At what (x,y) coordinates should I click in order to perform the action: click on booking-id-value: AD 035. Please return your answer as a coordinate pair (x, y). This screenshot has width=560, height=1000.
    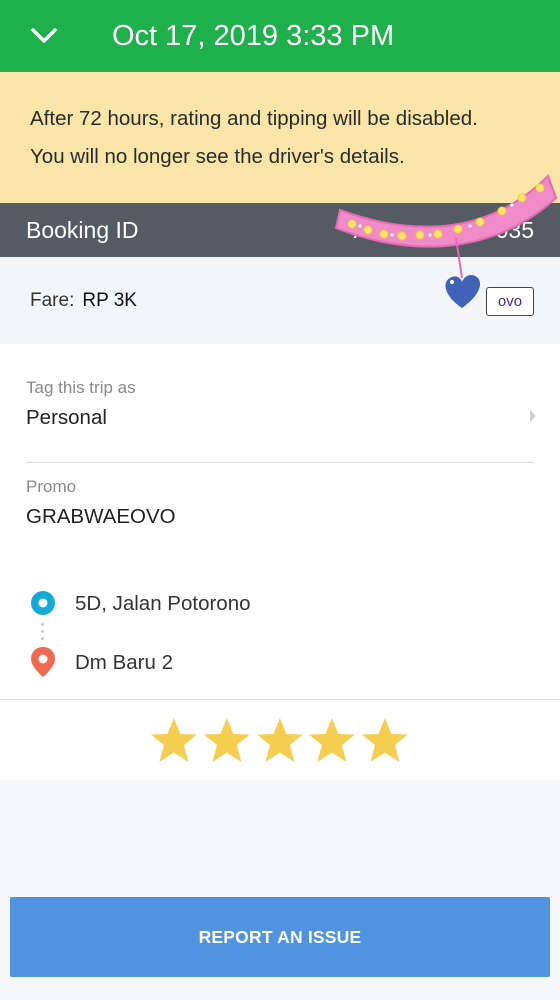
    Looking at the image, I should click on (444, 230).